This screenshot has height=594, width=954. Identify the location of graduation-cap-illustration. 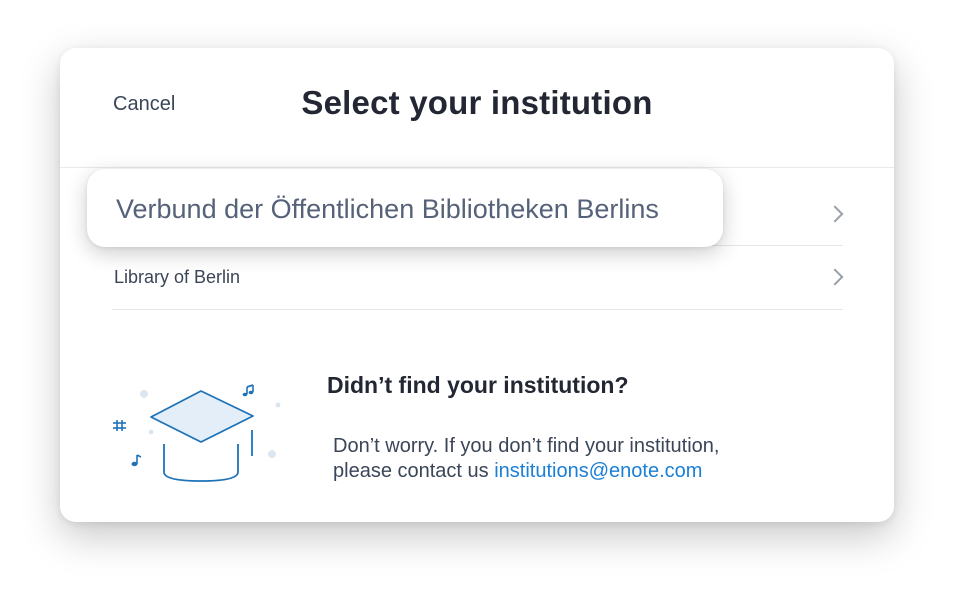
(197, 433).